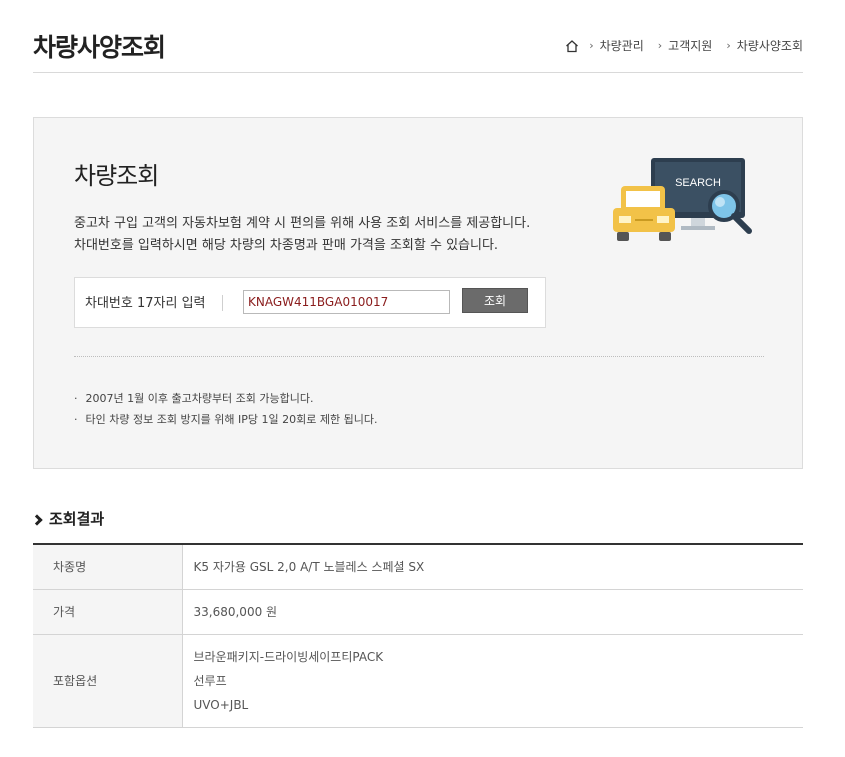  Describe the element at coordinates (492, 612) in the screenshot. I see `row-value: 33,680,000 원` at that location.